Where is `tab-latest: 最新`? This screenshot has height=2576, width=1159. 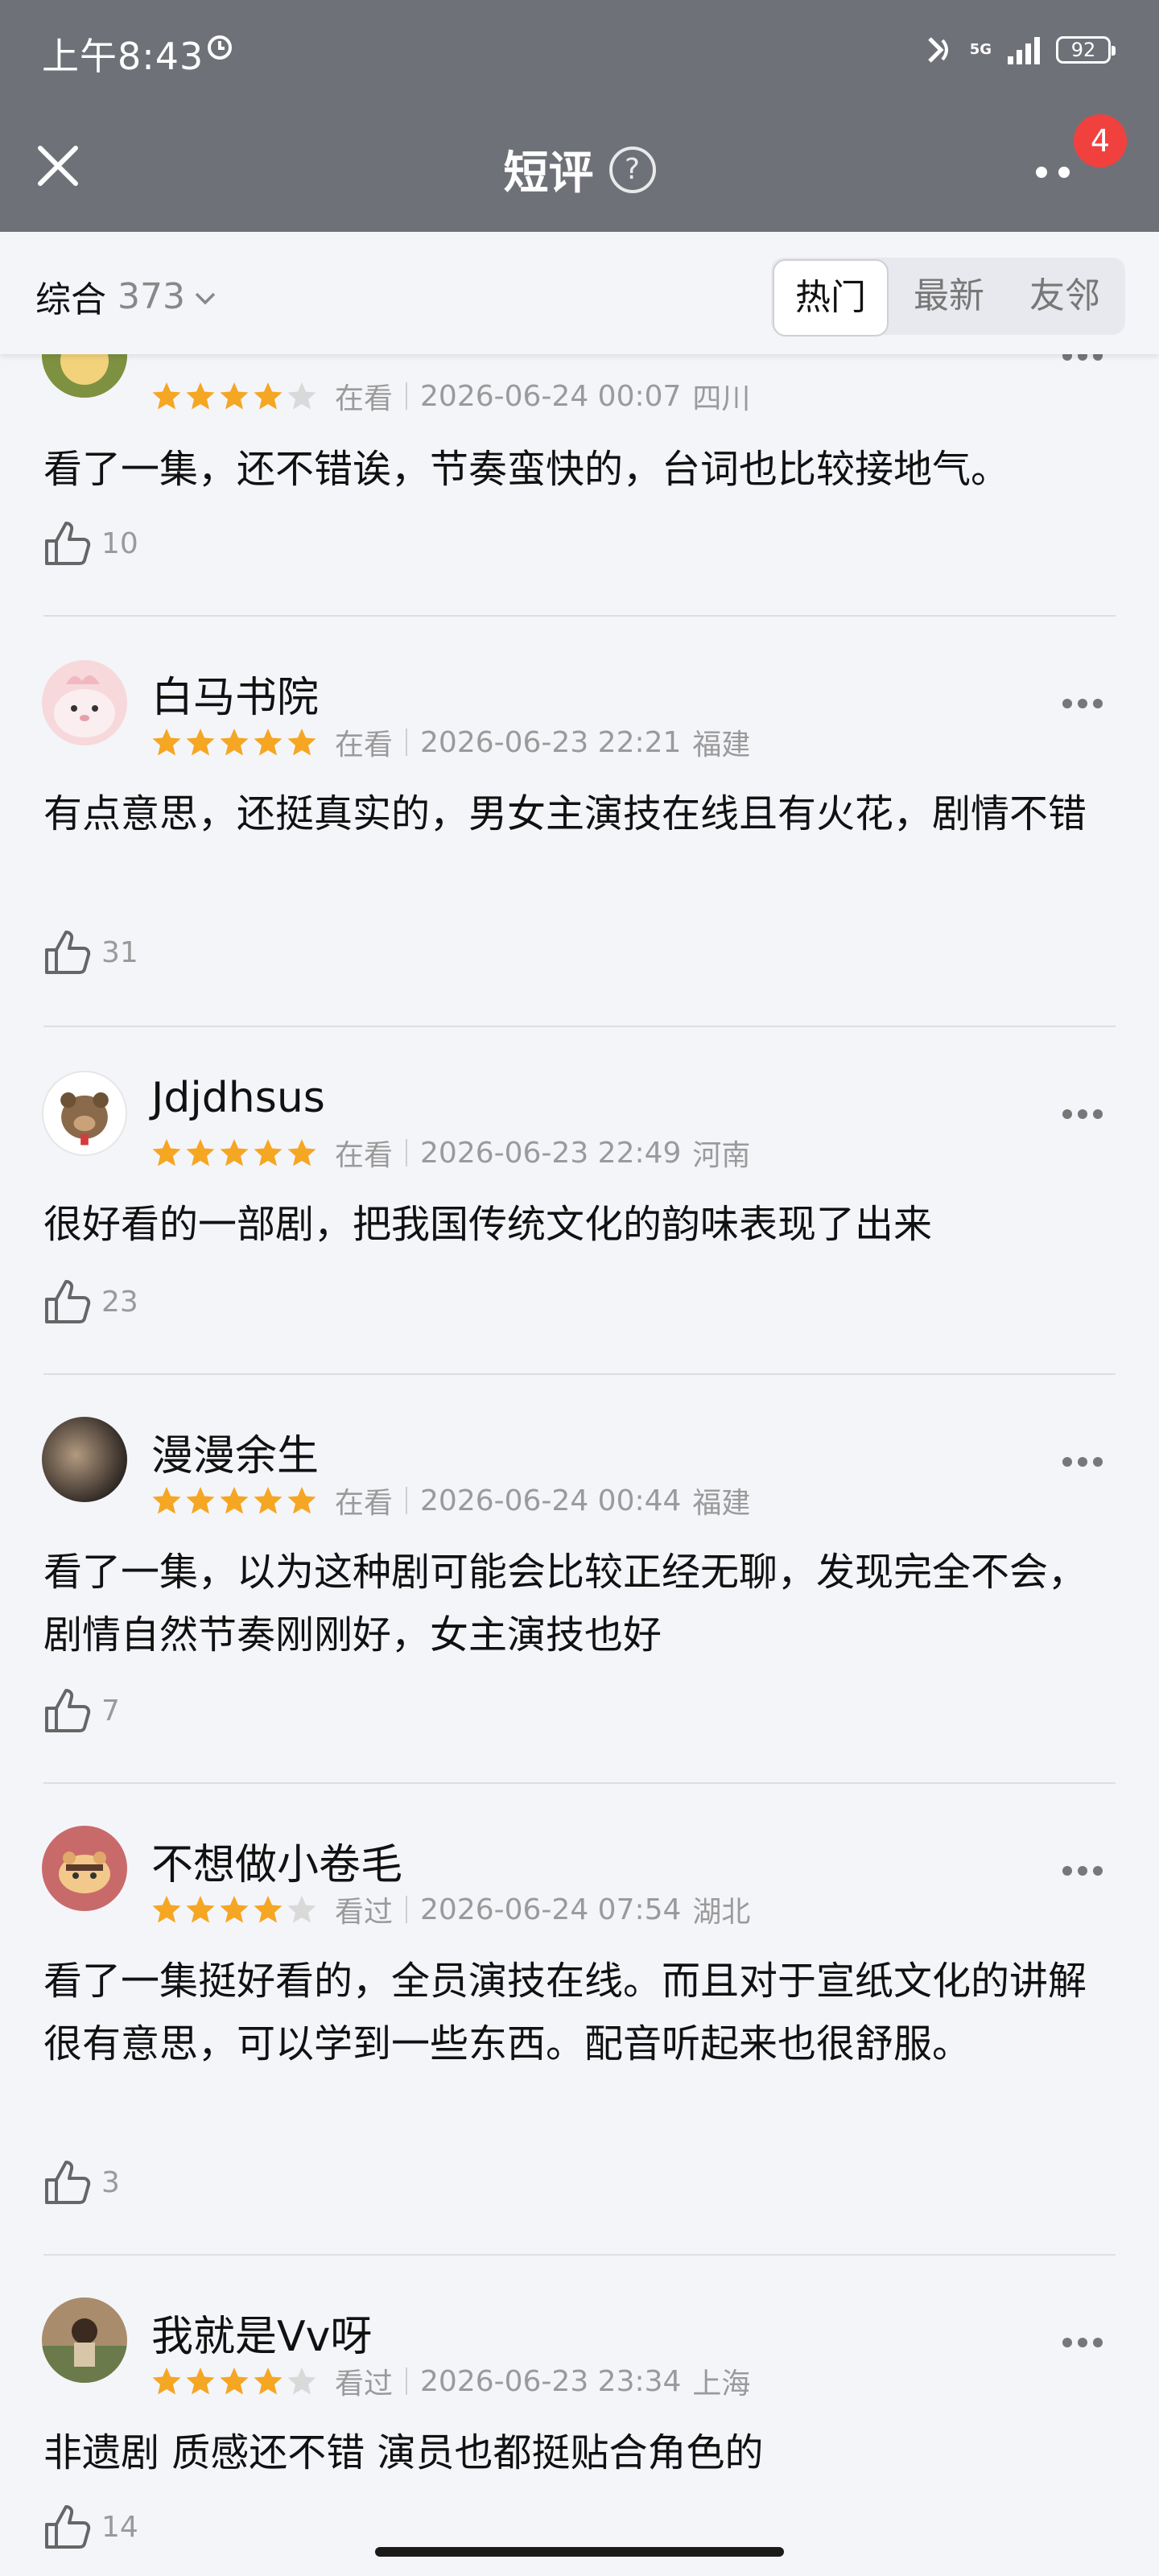 tab-latest: 最新 is located at coordinates (949, 296).